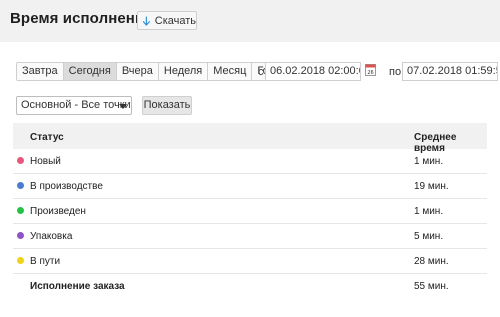  What do you see at coordinates (182, 71) in the screenshot?
I see `period-week-button: Неделя` at bounding box center [182, 71].